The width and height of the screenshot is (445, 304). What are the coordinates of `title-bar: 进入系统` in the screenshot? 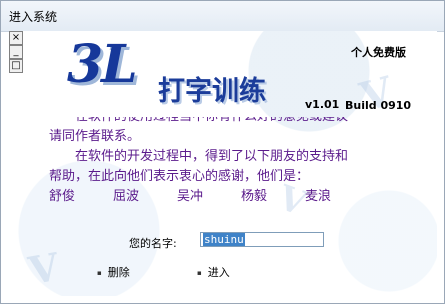 It's located at (222, 16).